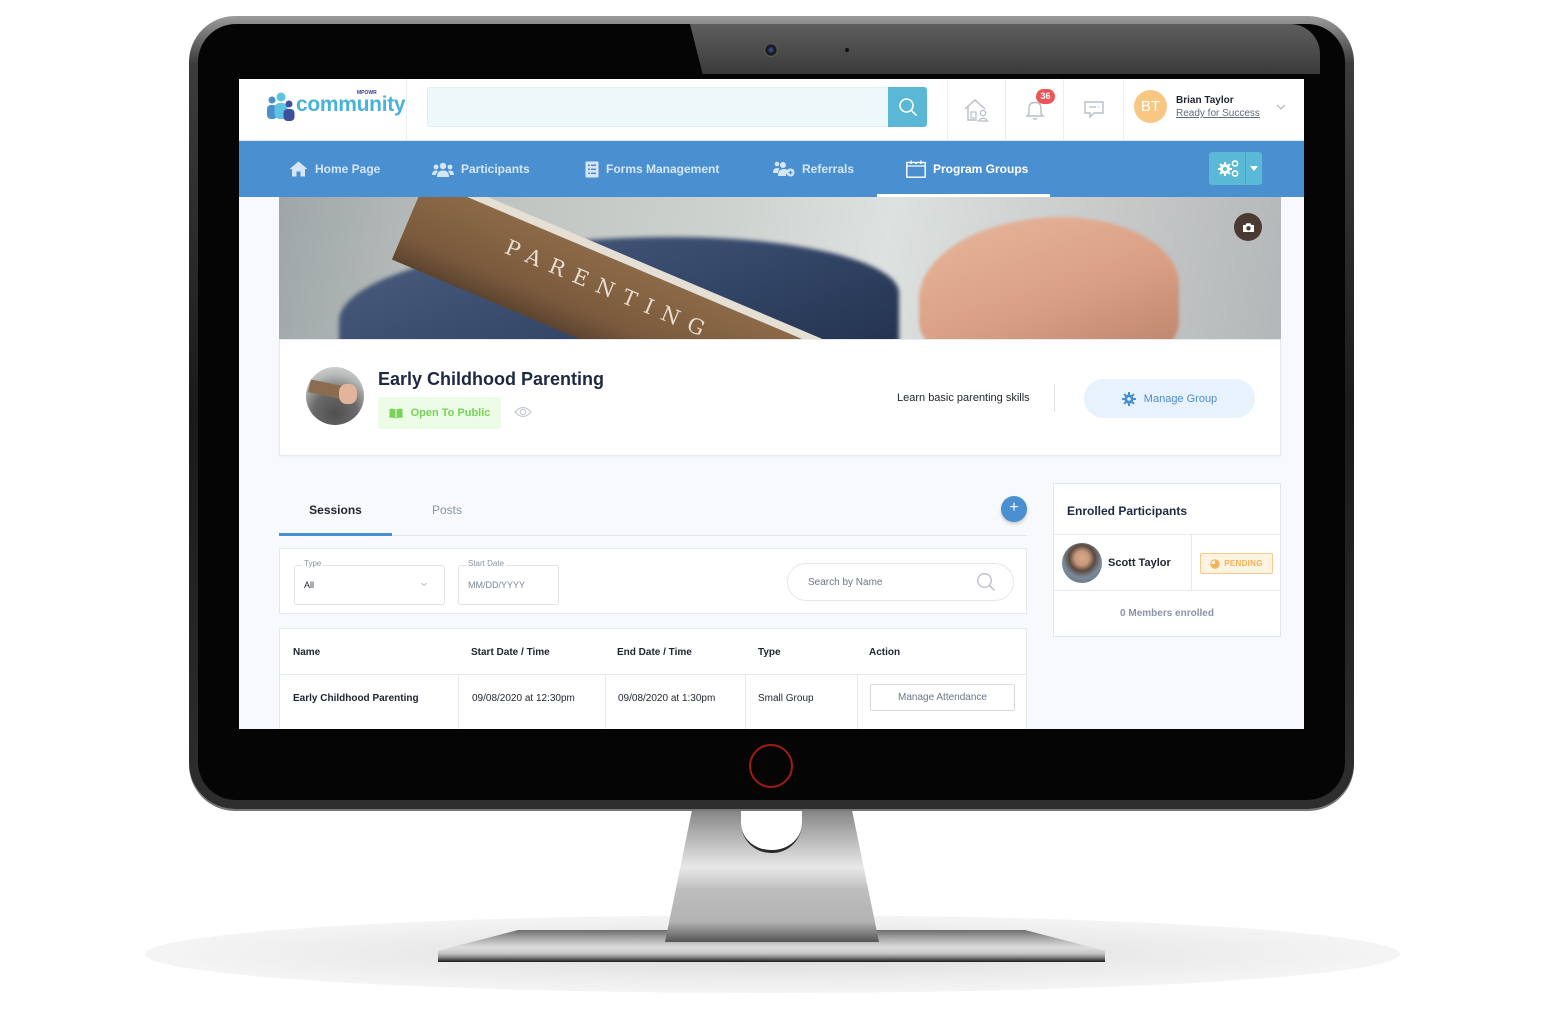 Image resolution: width=1543 pixels, height=1017 pixels. Describe the element at coordinates (447, 514) in the screenshot. I see `tab-posts: Posts` at that location.